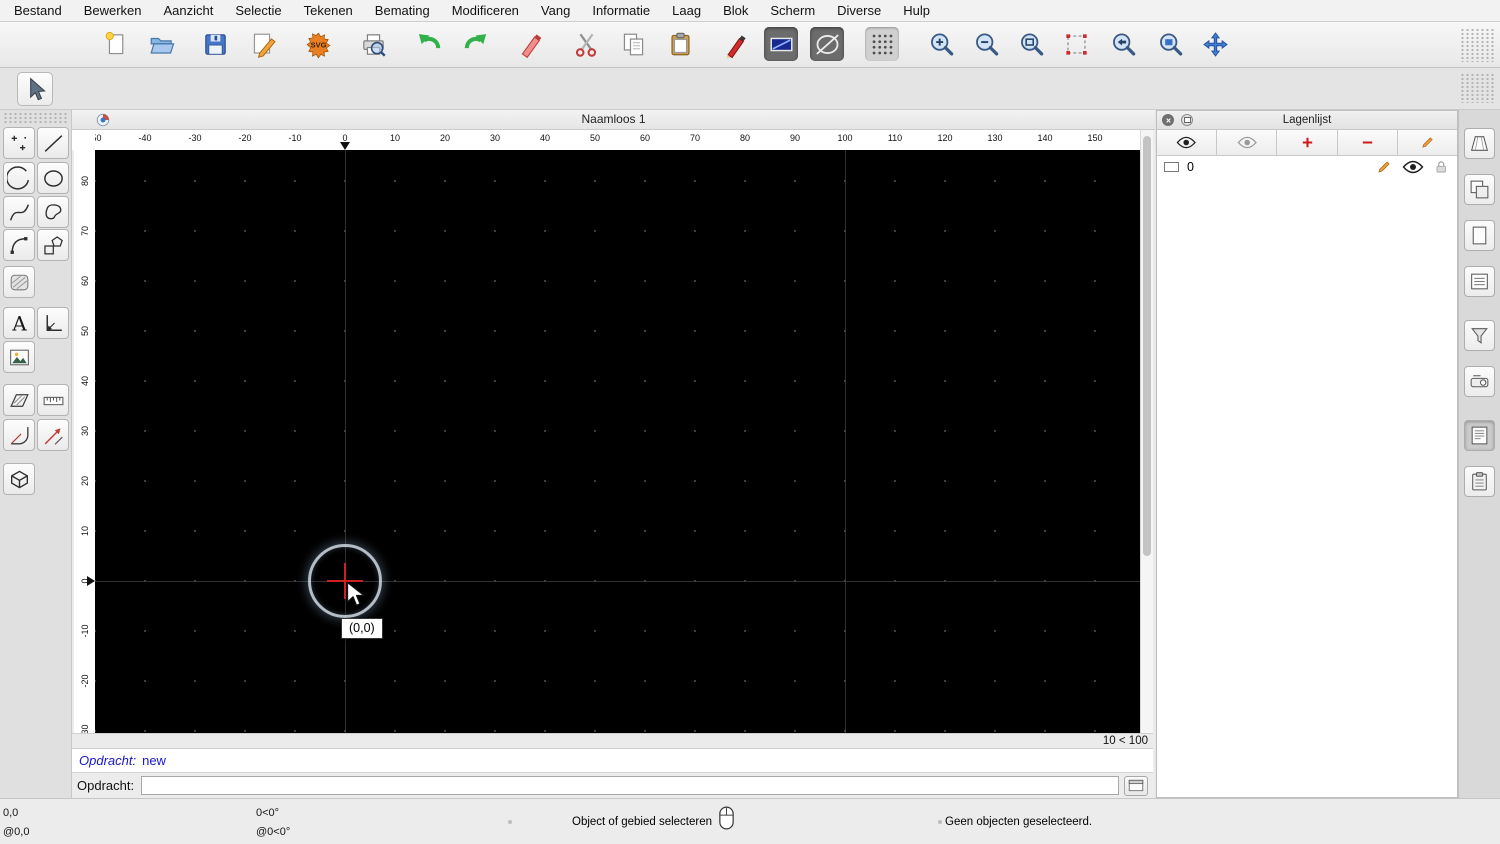 The image size is (1500, 844). I want to click on tool-measure, so click(19, 435).